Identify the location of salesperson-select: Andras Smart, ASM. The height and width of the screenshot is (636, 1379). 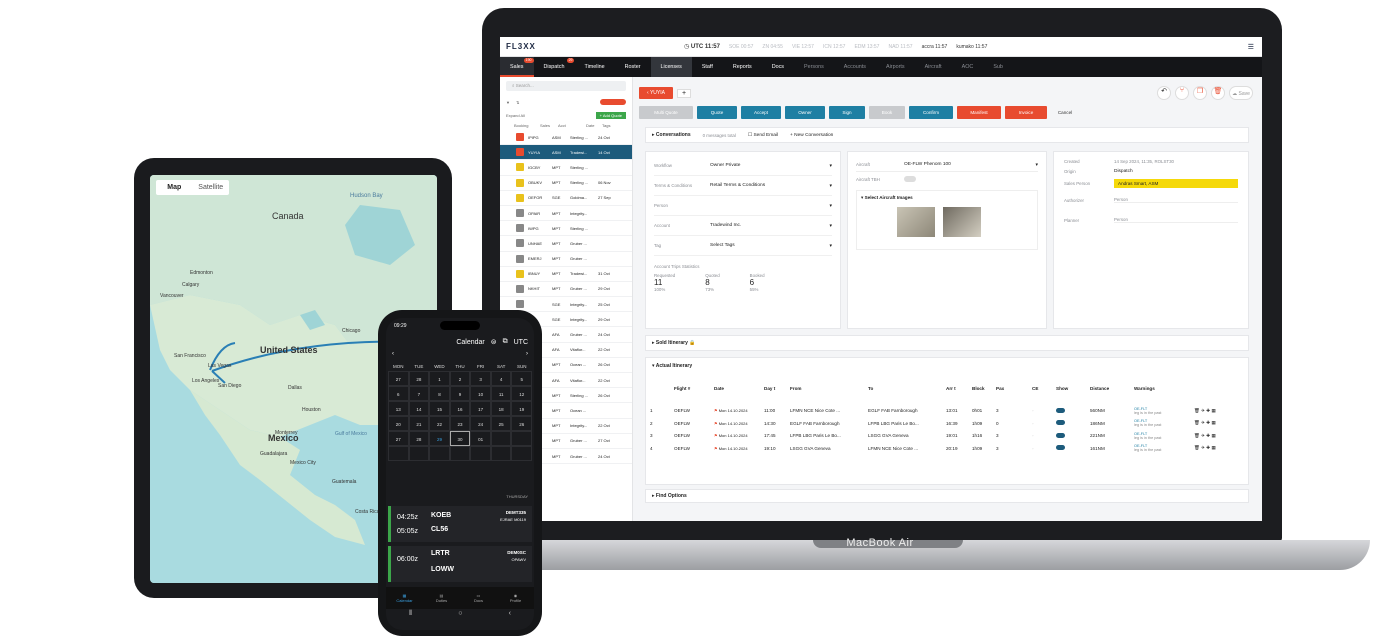
(1176, 183).